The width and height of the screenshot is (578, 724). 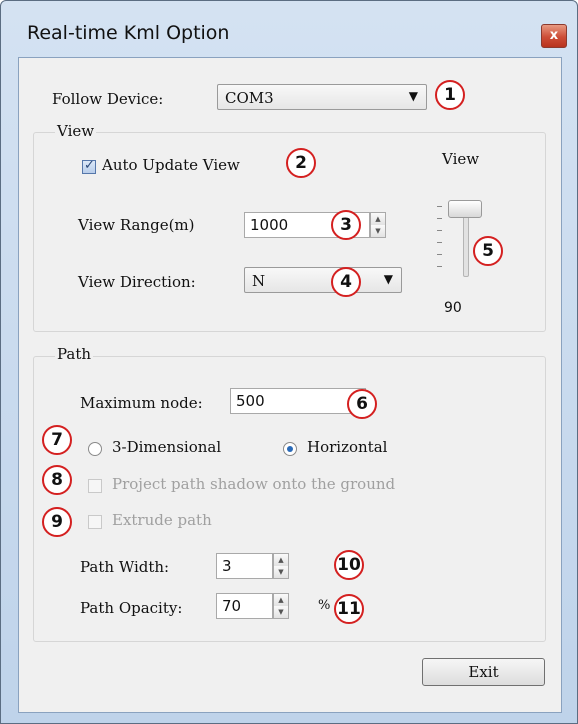 What do you see at coordinates (465, 209) in the screenshot?
I see `view-slider-thumb` at bounding box center [465, 209].